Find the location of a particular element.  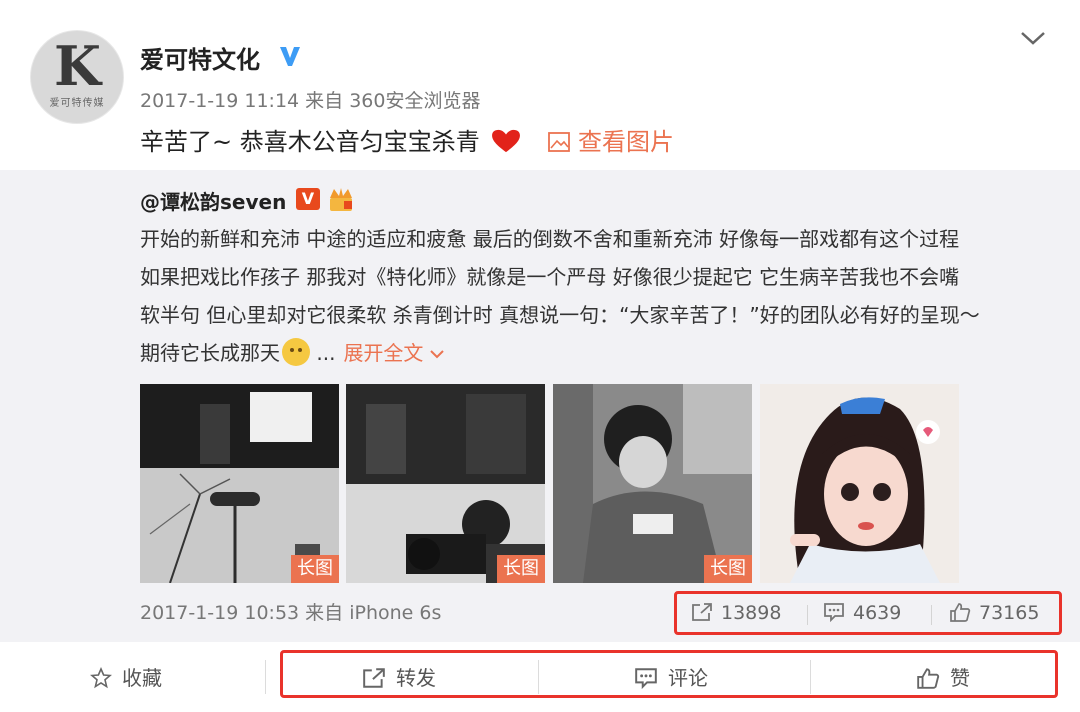

avatar-logo: K is located at coordinates (77, 66).